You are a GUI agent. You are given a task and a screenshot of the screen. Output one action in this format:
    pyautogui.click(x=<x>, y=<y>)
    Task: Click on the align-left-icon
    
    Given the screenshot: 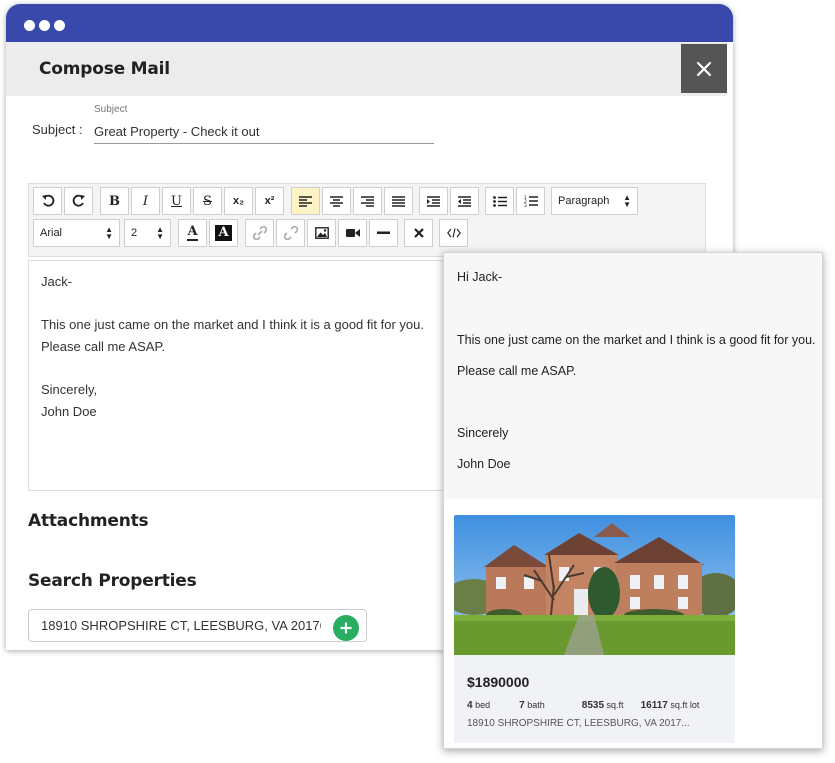 What is the action you would take?
    pyautogui.click(x=305, y=201)
    